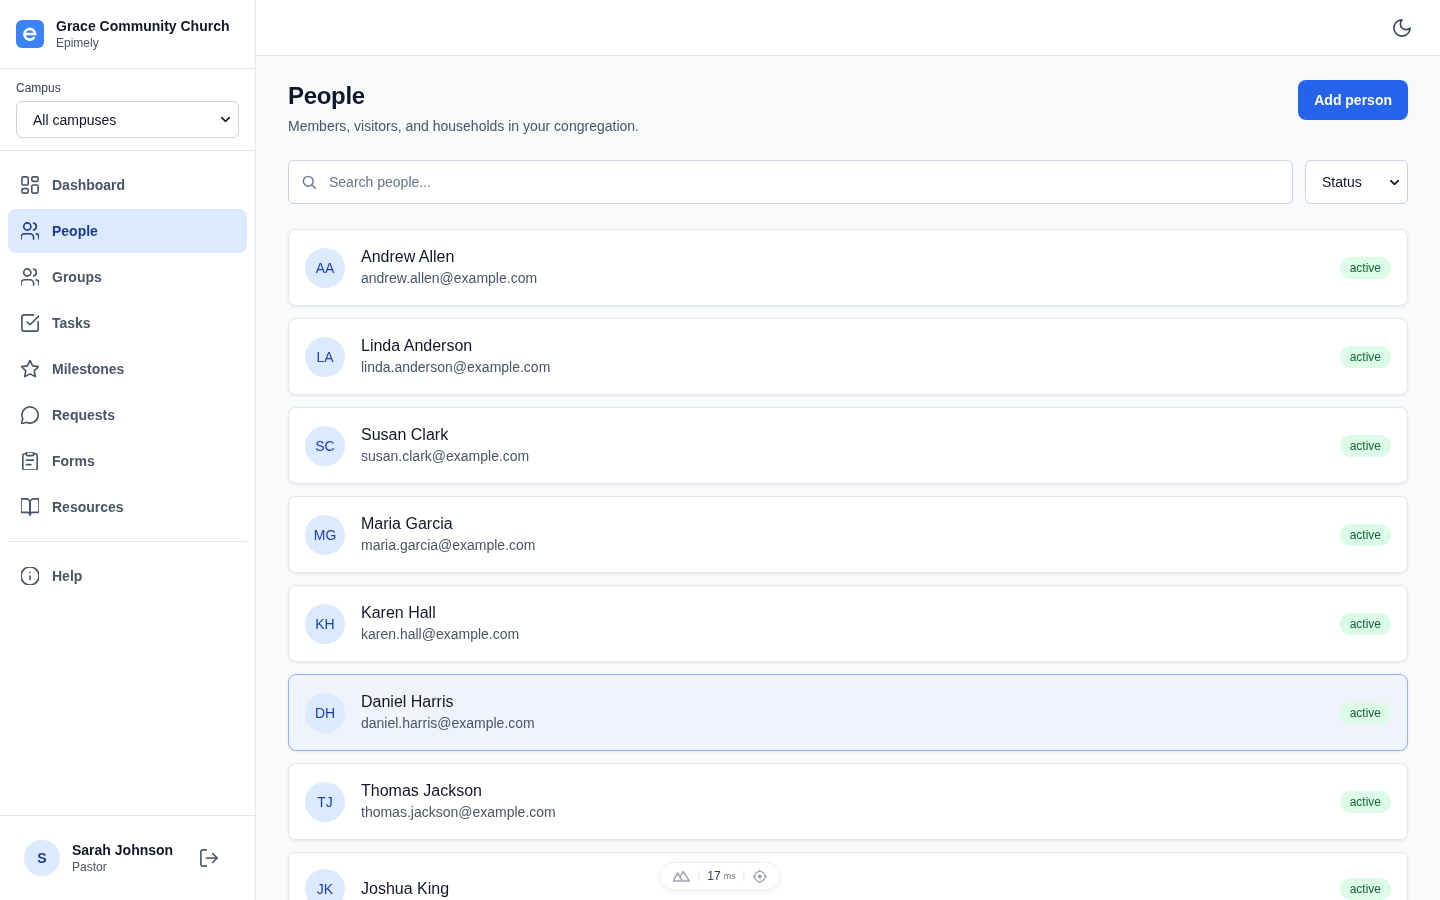  Describe the element at coordinates (30, 415) in the screenshot. I see `speech-bubble-icon` at that location.